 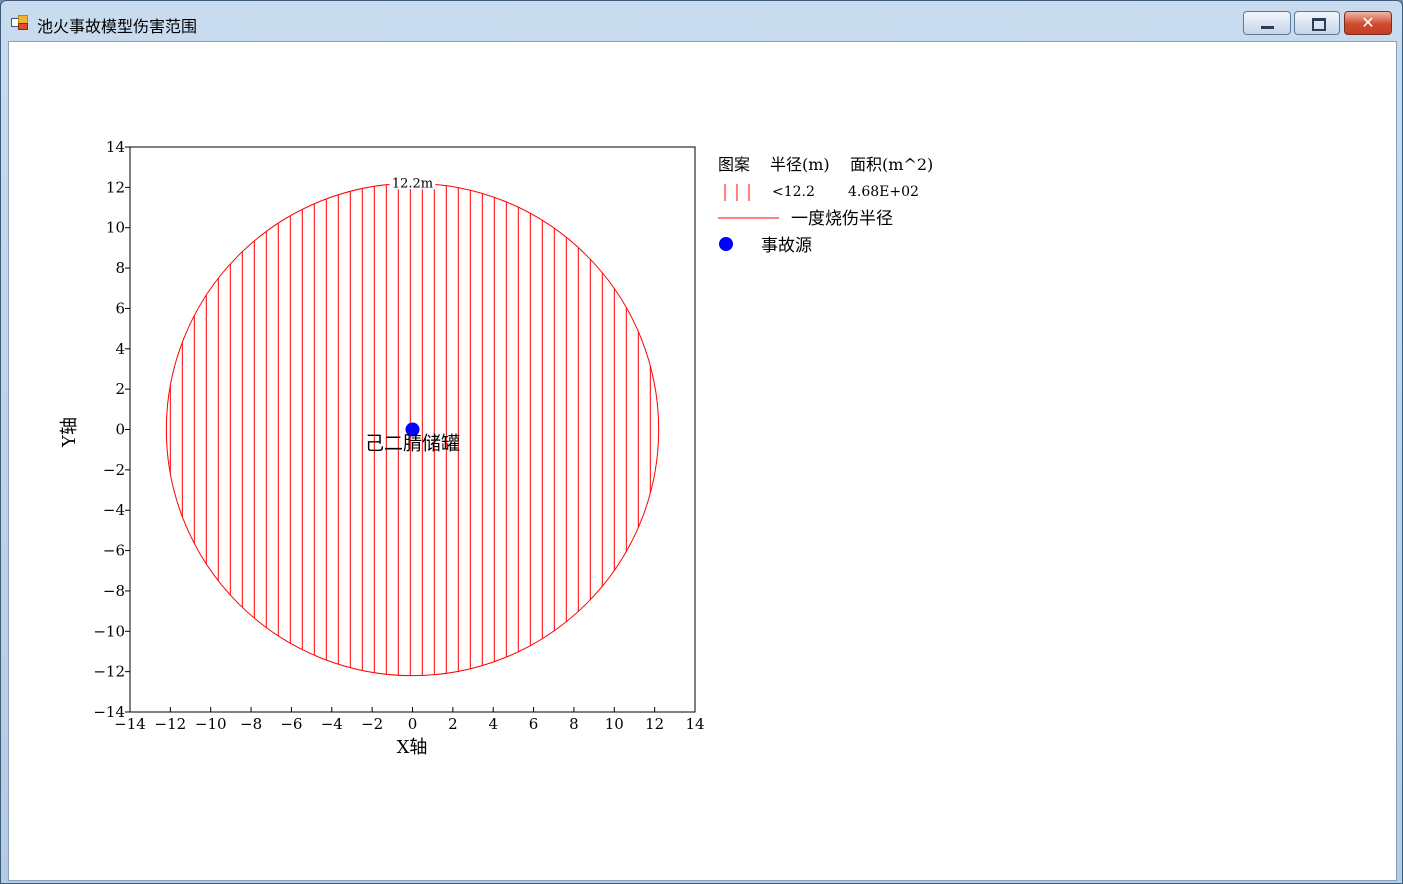 What do you see at coordinates (109, 712) in the screenshot?
I see `y-tick-label: −14` at bounding box center [109, 712].